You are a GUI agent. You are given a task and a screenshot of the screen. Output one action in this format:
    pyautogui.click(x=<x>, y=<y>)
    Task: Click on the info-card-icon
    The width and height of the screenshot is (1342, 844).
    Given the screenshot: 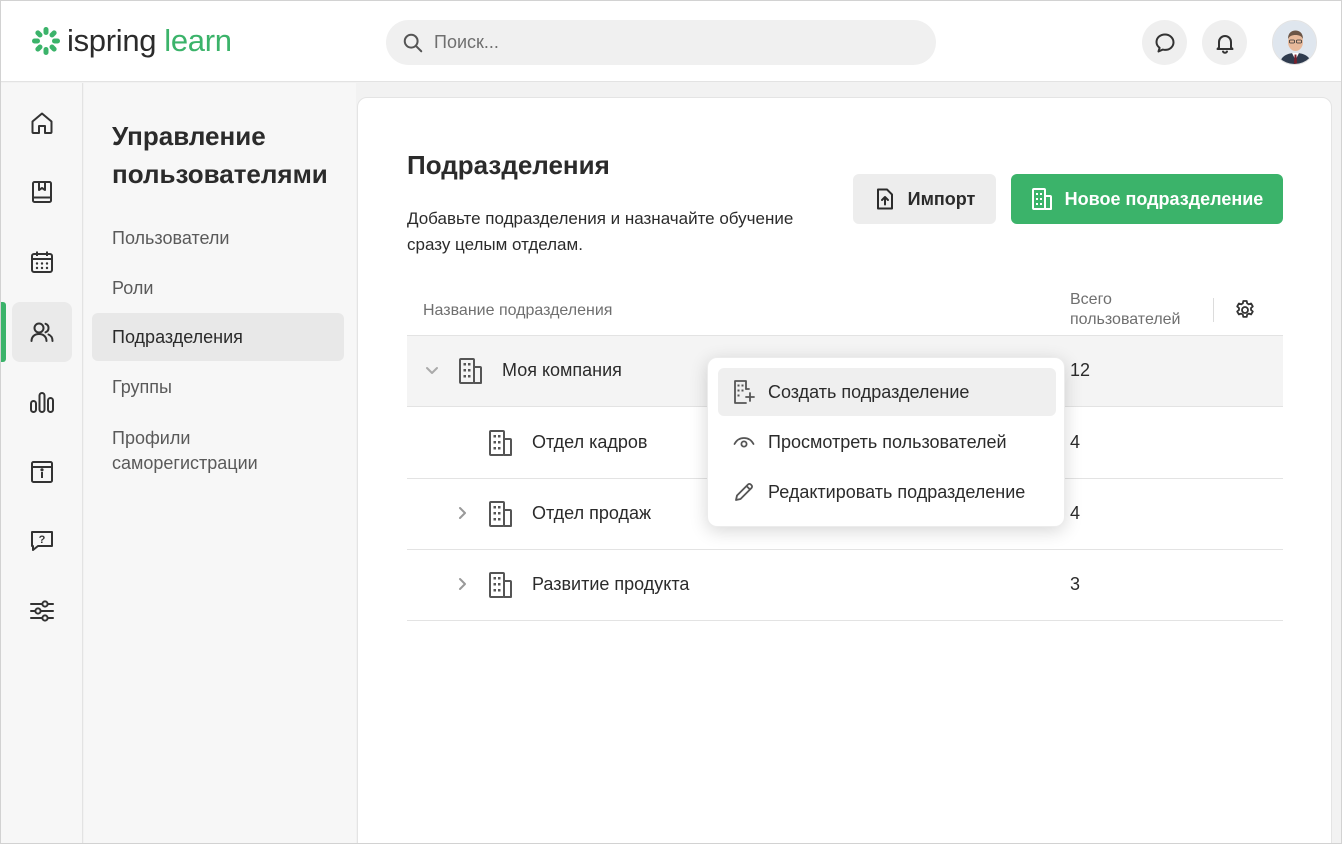 What is the action you would take?
    pyautogui.click(x=42, y=472)
    